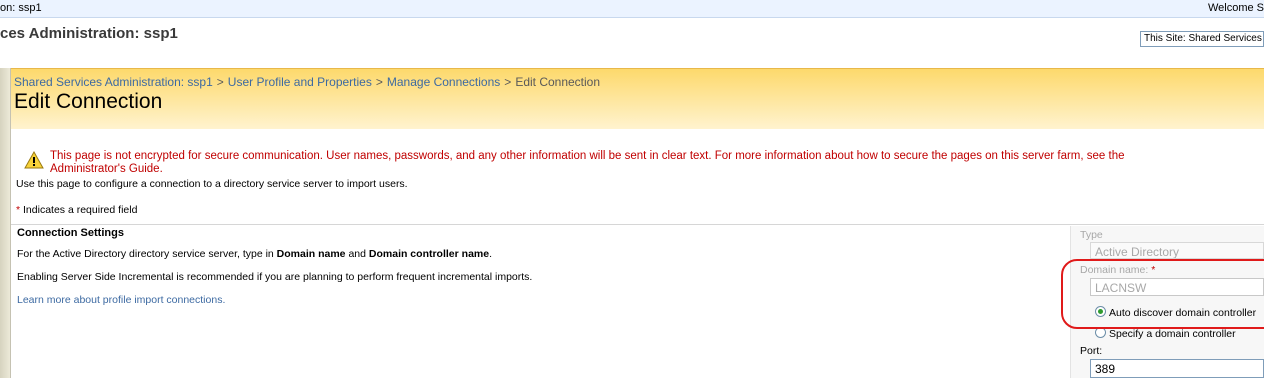  What do you see at coordinates (632, 9) in the screenshot?
I see `top-bar: on: ssp1 Welcome S` at bounding box center [632, 9].